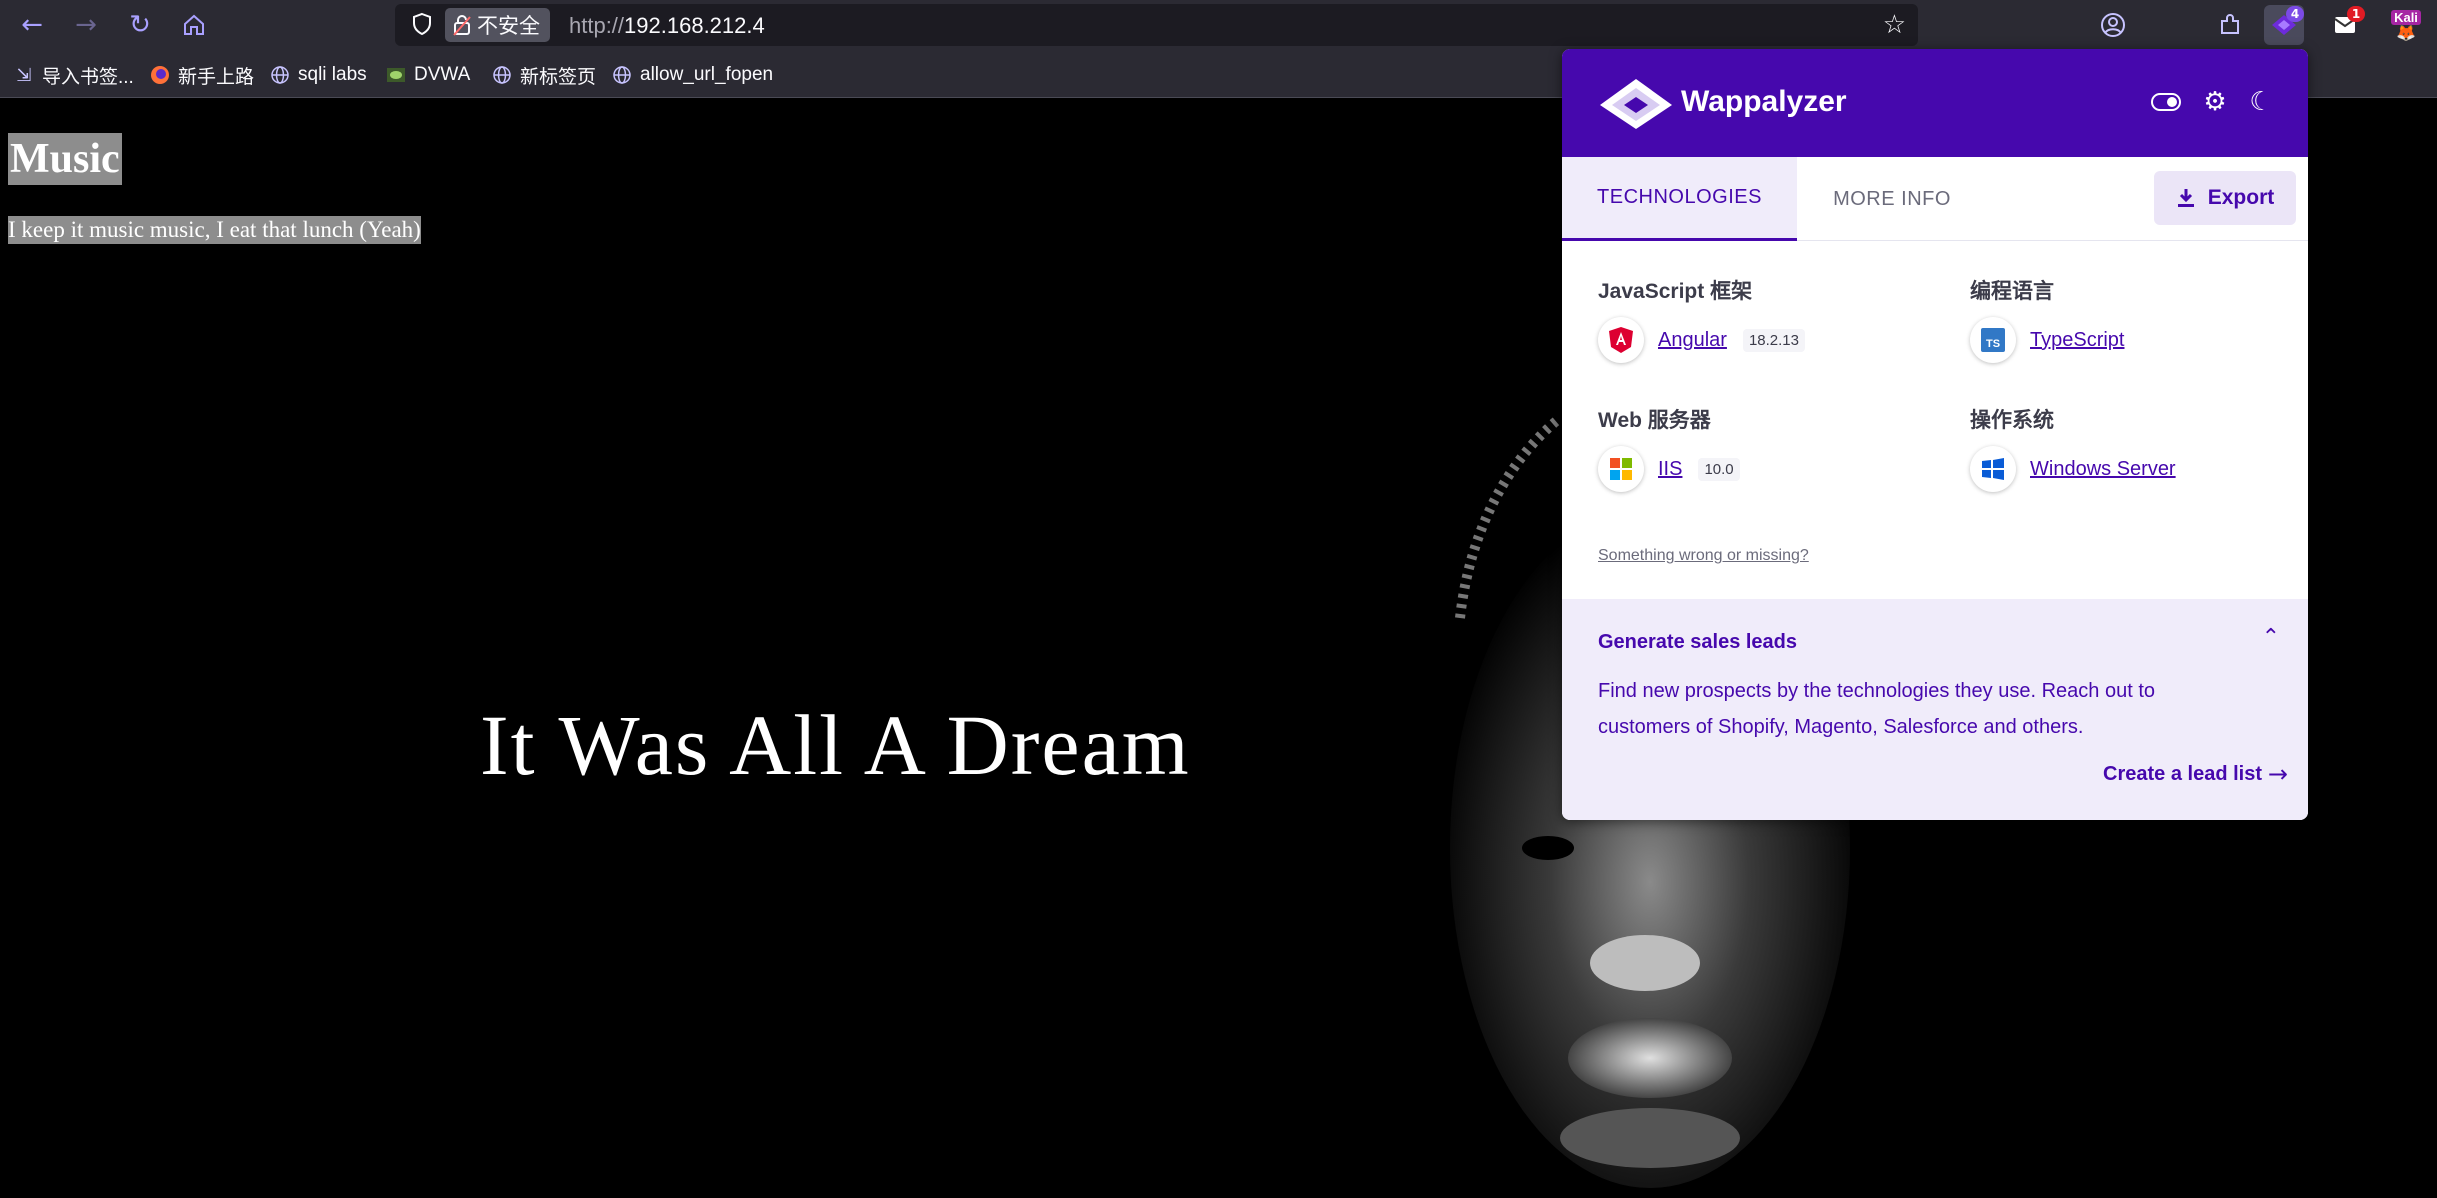  Describe the element at coordinates (24, 75) in the screenshot. I see `import-icon: ⇲` at that location.